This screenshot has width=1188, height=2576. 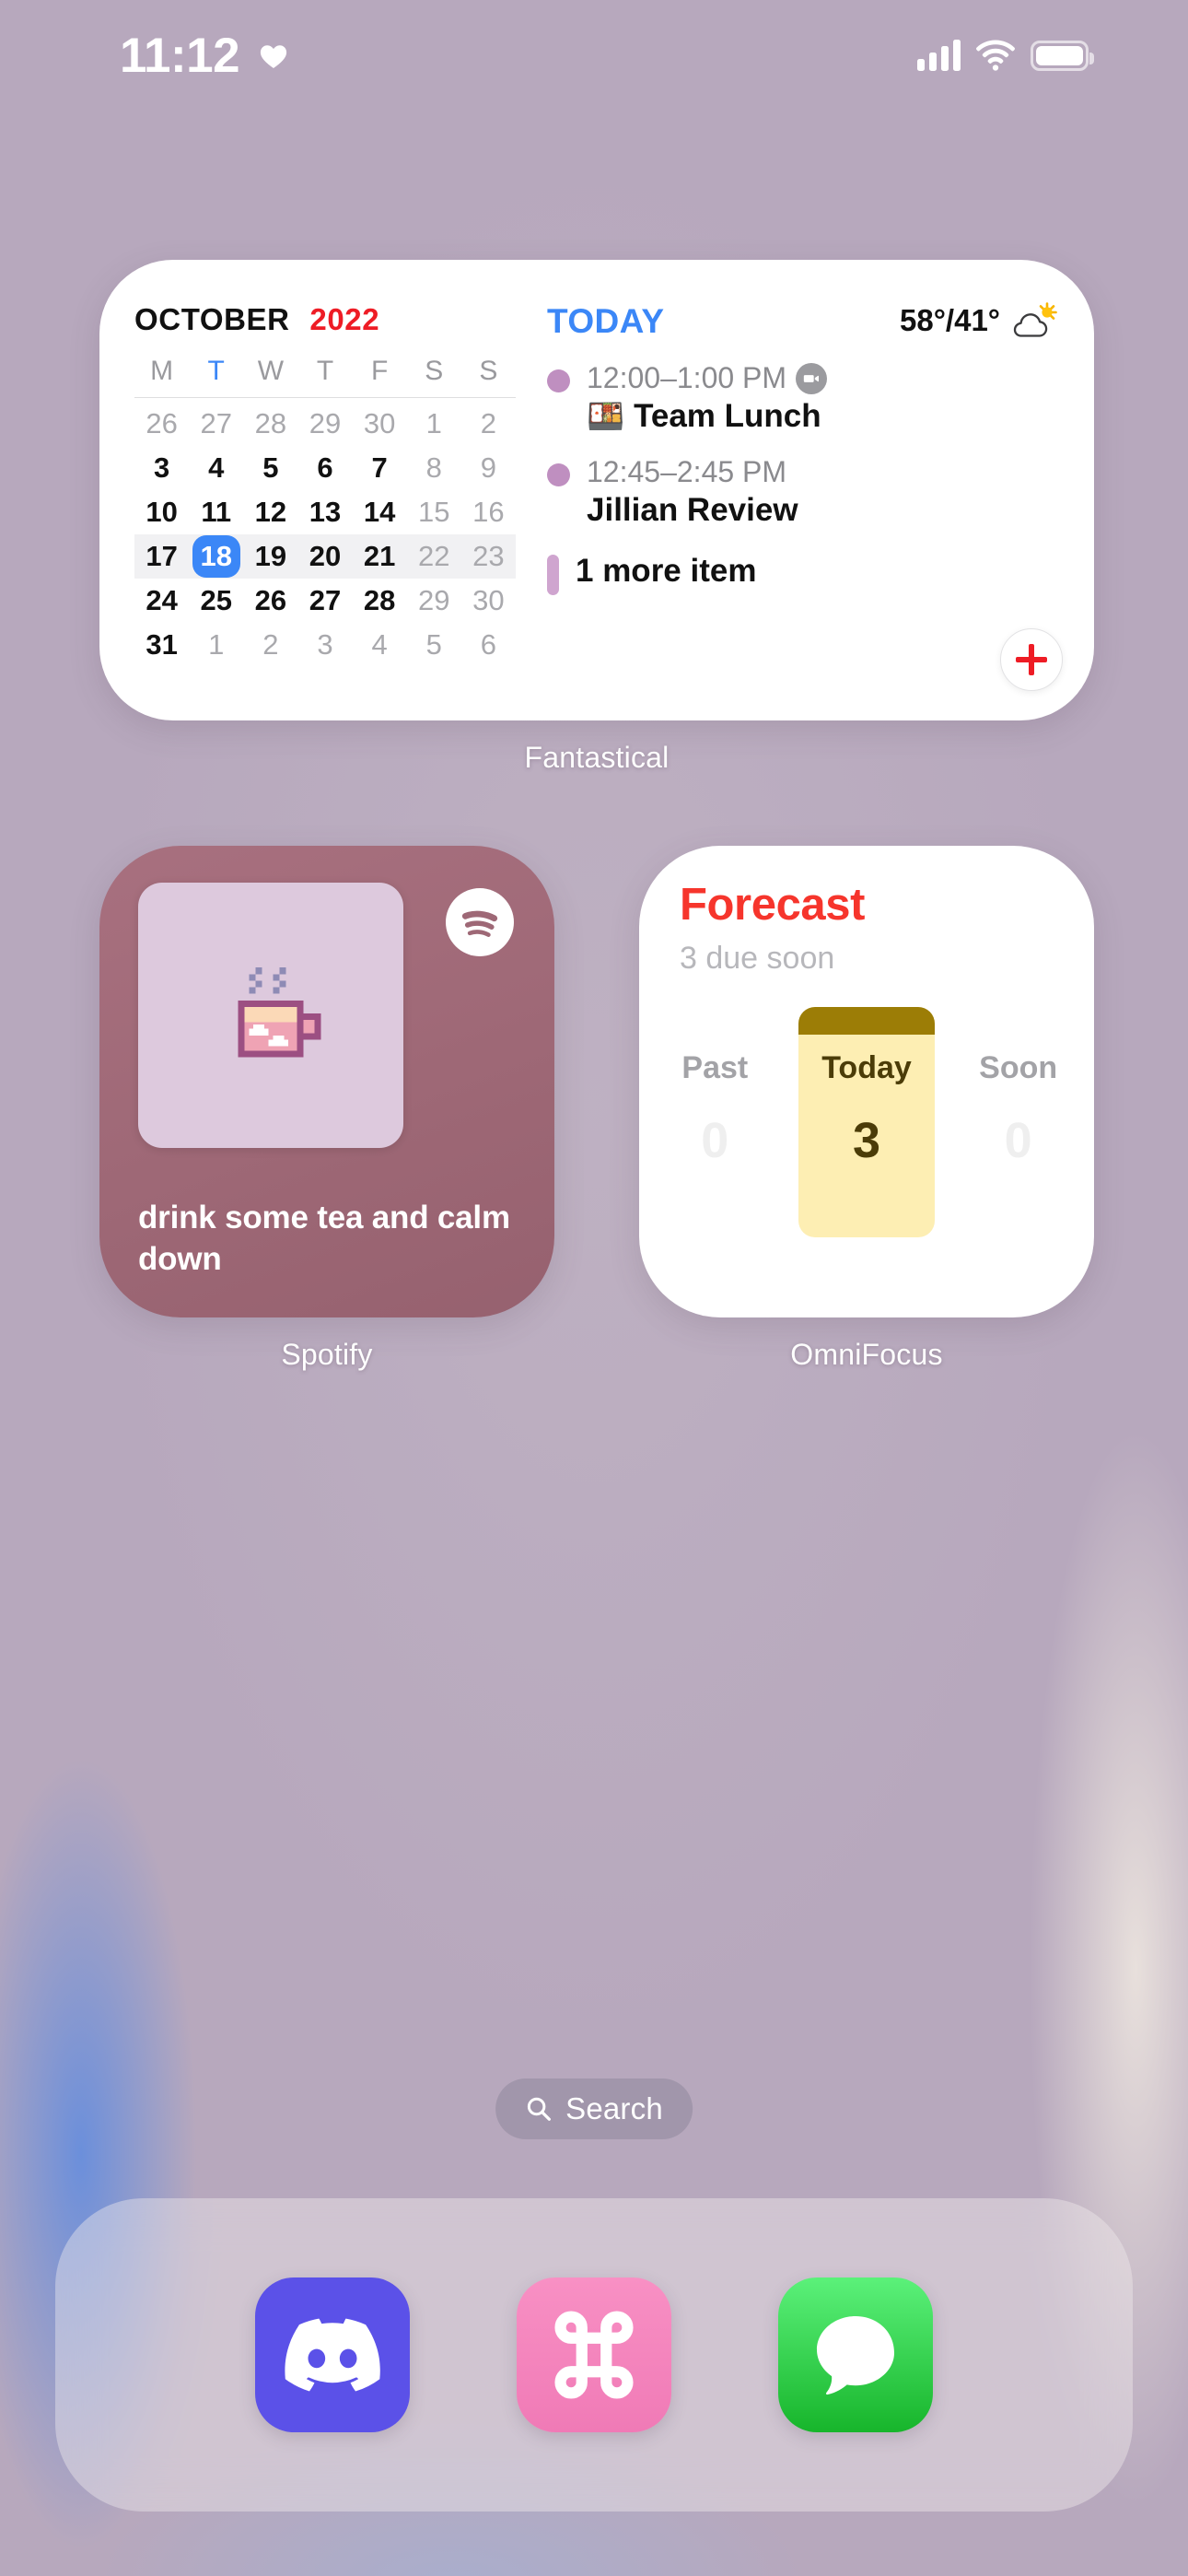 I want to click on omnifocus-card: Forecast 3 due soon Past Today Soon 0 3 0, so click(x=866, y=1081).